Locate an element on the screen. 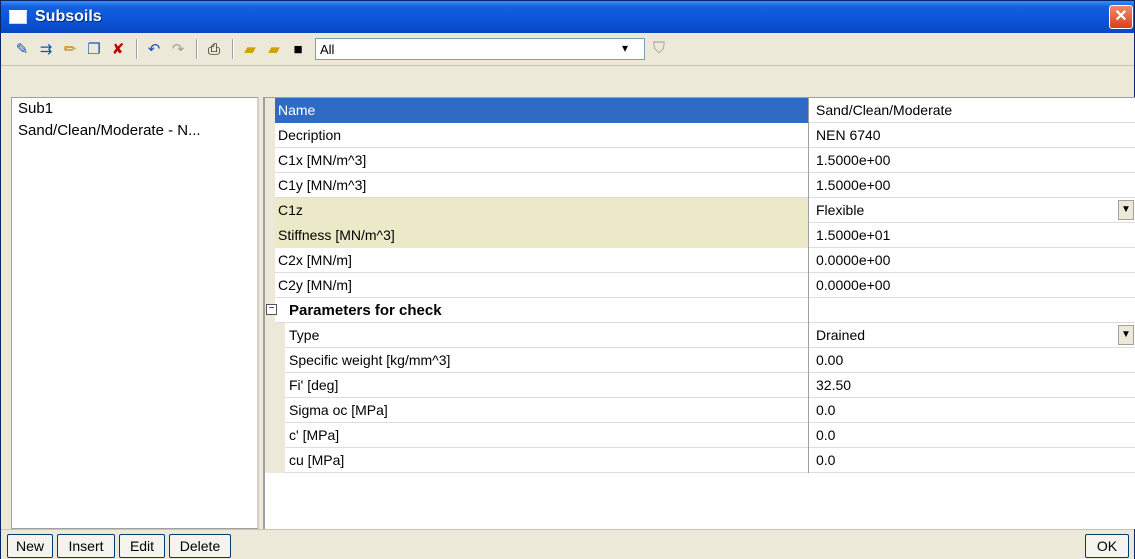 The height and width of the screenshot is (559, 1135). property-value is located at coordinates (972, 310).